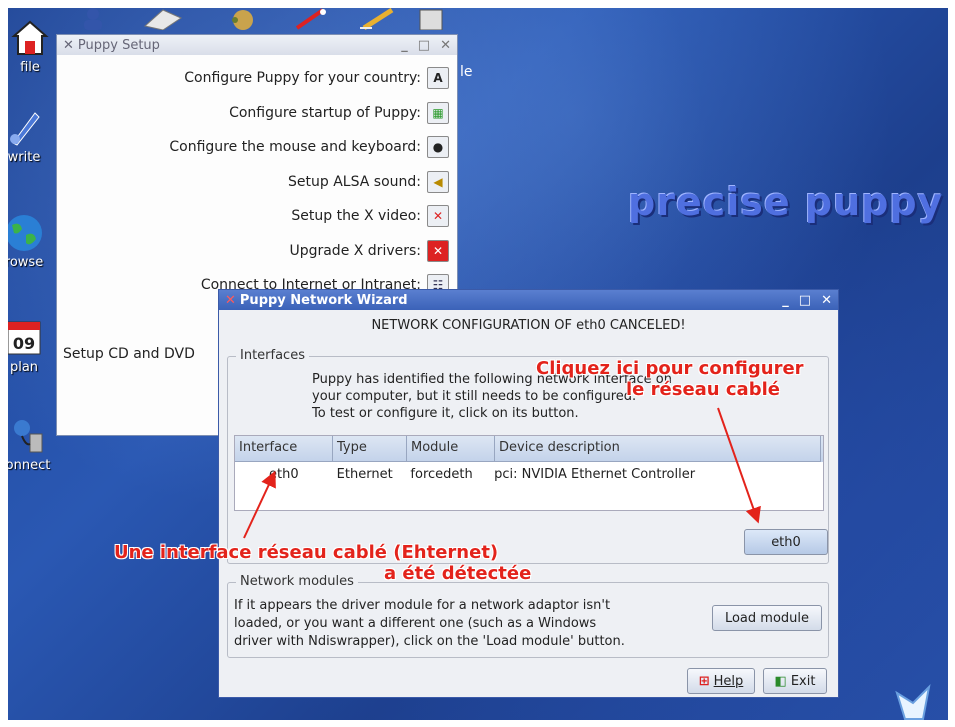  What do you see at coordinates (739, 465) in the screenshot?
I see `arrow-to-eth0-button` at bounding box center [739, 465].